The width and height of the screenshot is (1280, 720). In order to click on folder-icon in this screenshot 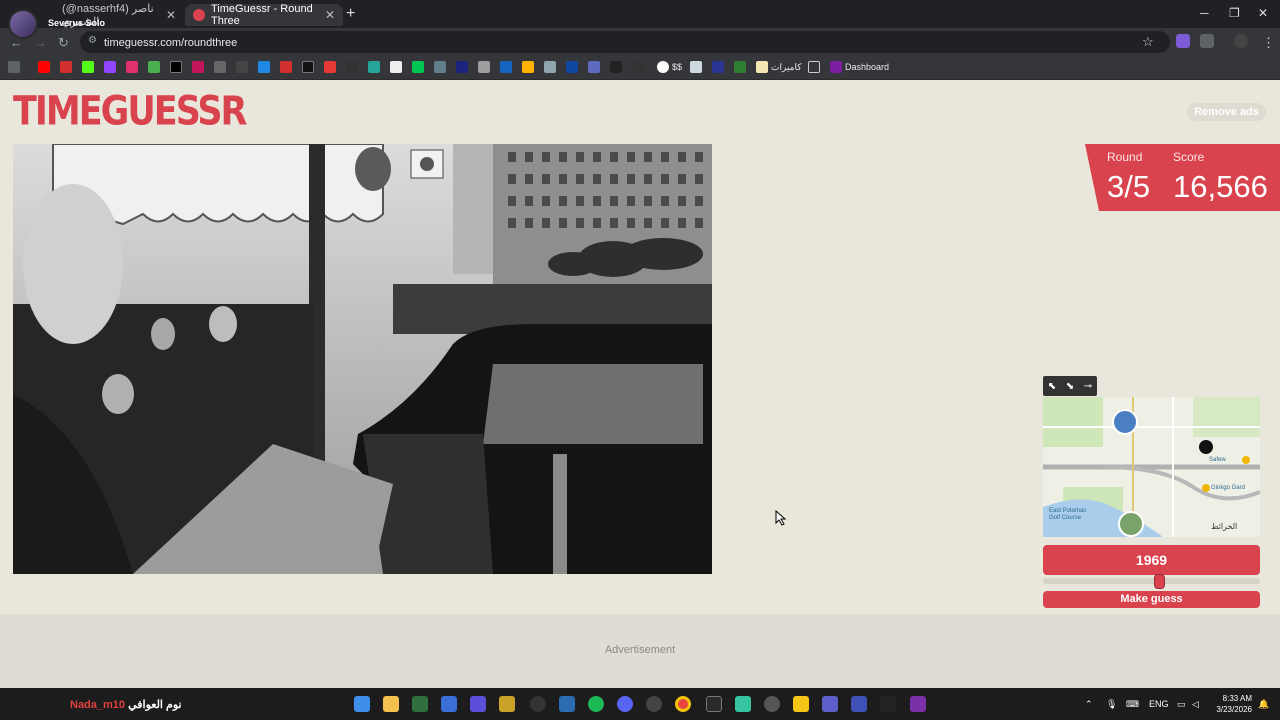, I will do `click(814, 67)`.